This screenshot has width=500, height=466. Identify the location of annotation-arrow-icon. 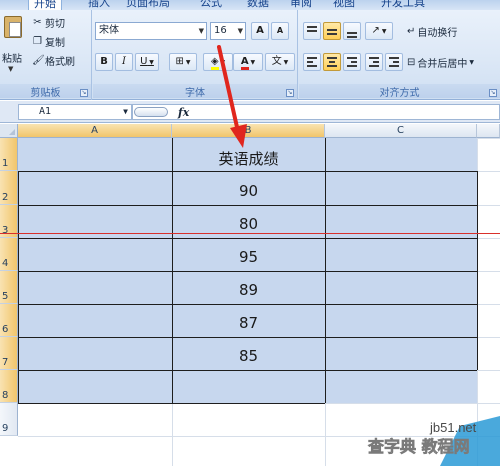
(232, 96).